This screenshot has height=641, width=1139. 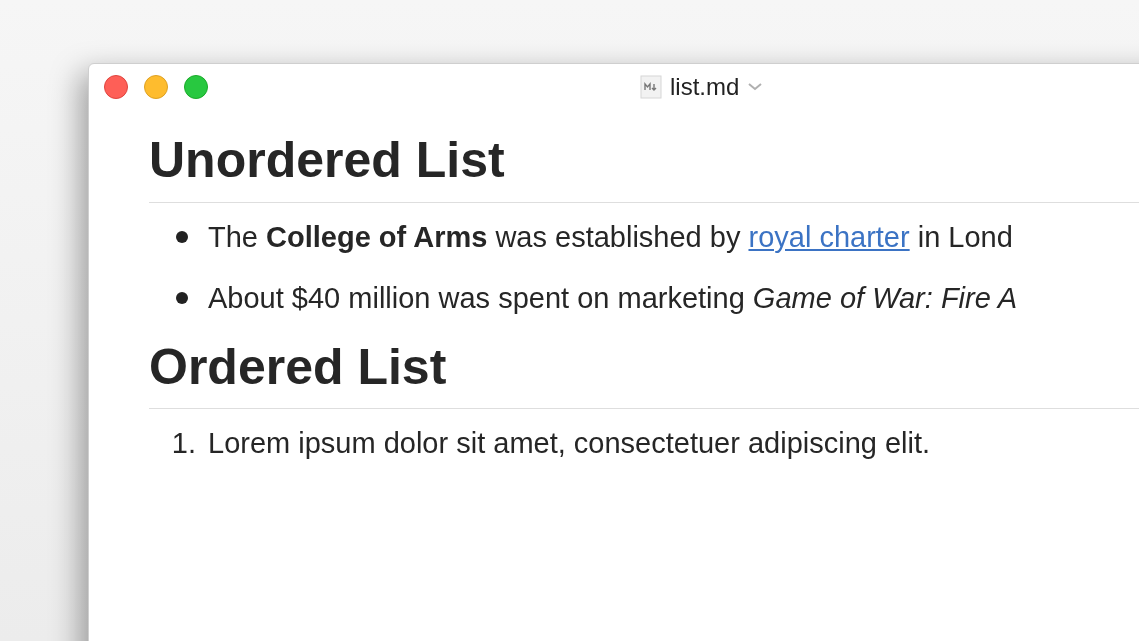 What do you see at coordinates (613, 298) in the screenshot?
I see `list-item-text: About $40 million was spent on marketing Game of War: Fire A` at bounding box center [613, 298].